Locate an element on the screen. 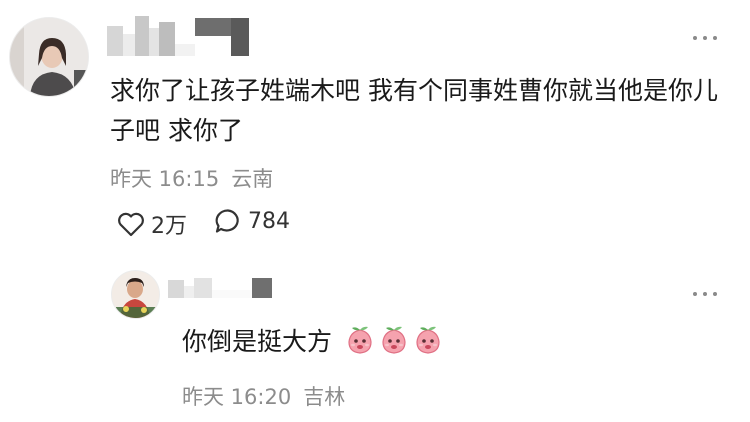  comment-more-dots-icon is located at coordinates (705, 38).